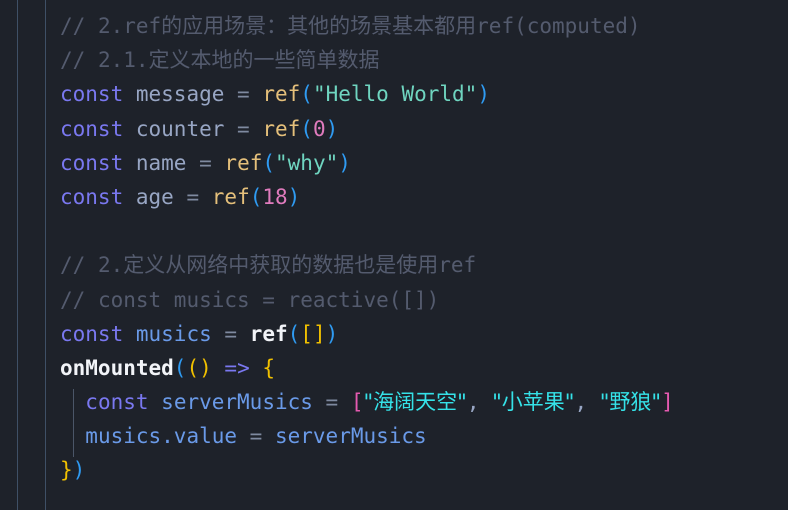 Image resolution: width=788 pixels, height=510 pixels. Describe the element at coordinates (268, 299) in the screenshot. I see `comment-code-reactive: const musics = reactive([])` at that location.